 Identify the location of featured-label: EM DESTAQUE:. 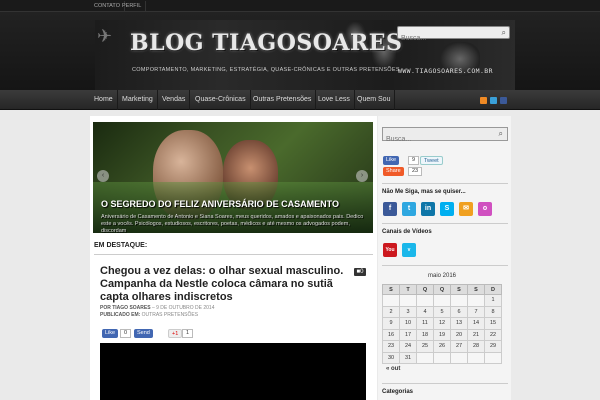
(121, 245).